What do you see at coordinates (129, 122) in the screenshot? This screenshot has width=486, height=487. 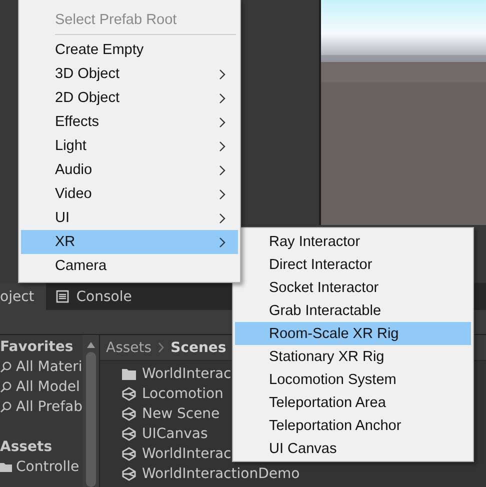 I see `menu-item: Effects` at bounding box center [129, 122].